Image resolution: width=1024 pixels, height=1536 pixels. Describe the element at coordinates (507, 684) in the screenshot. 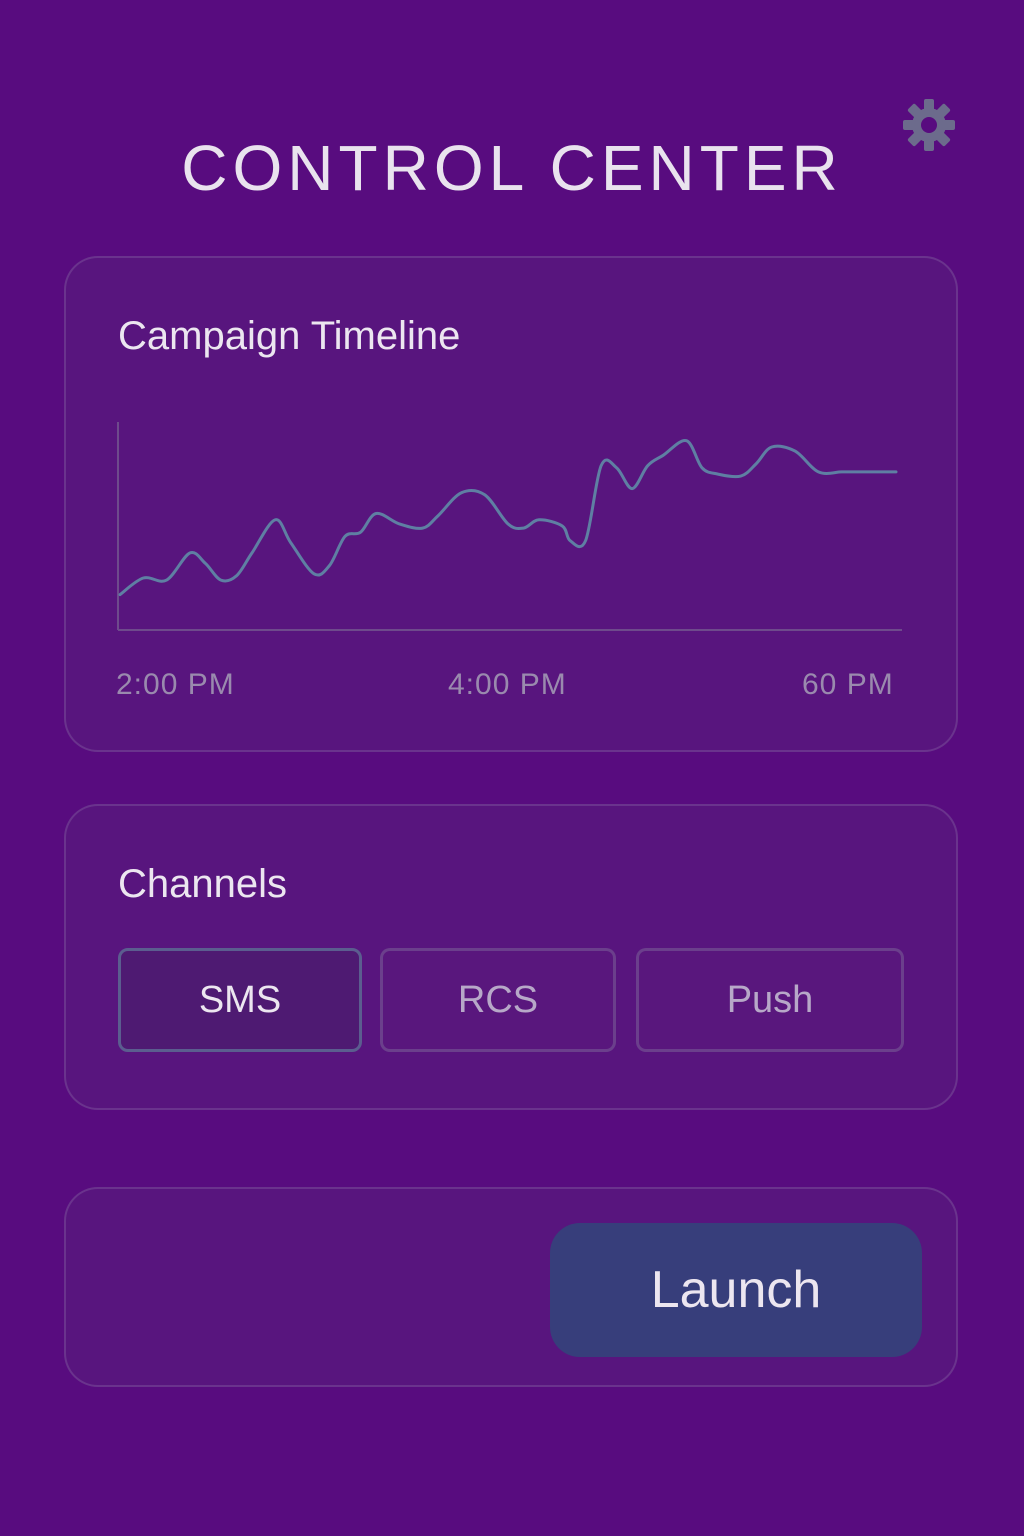

I see `x-tick-label: 4:00 PM` at that location.